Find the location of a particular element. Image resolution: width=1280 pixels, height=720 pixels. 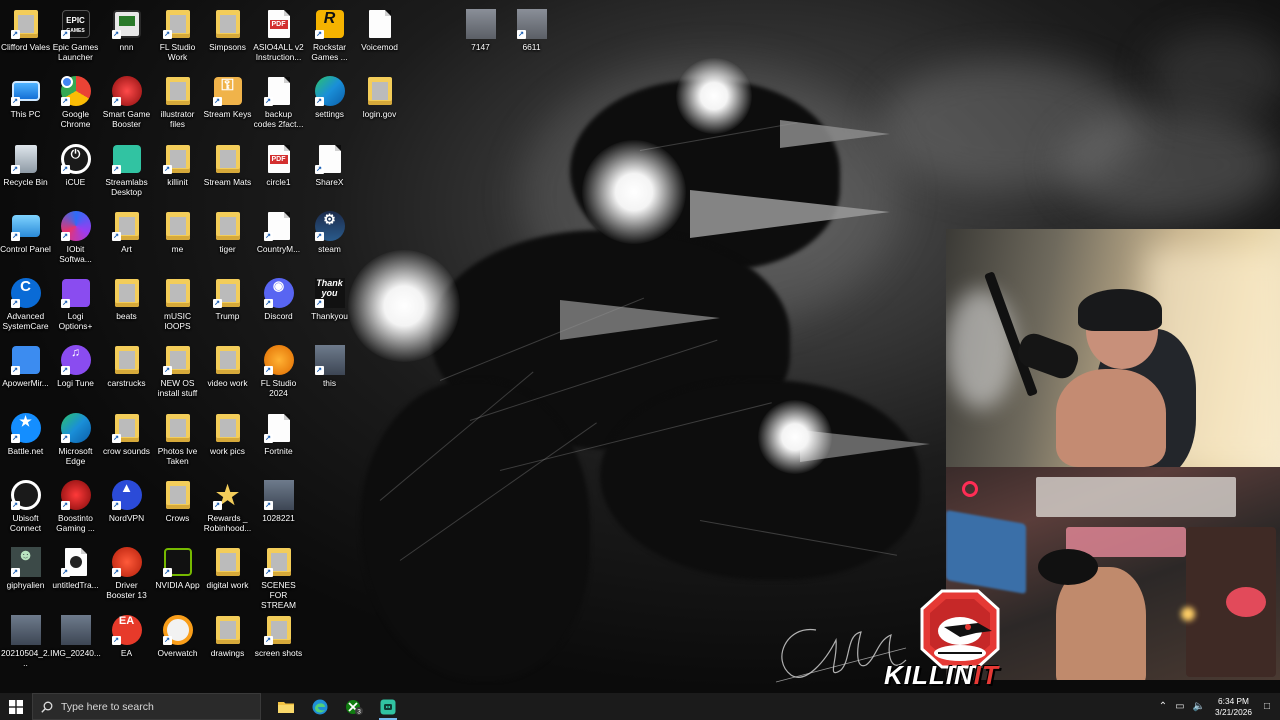

desktop-icon: Voicemod is located at coordinates (379, 37).